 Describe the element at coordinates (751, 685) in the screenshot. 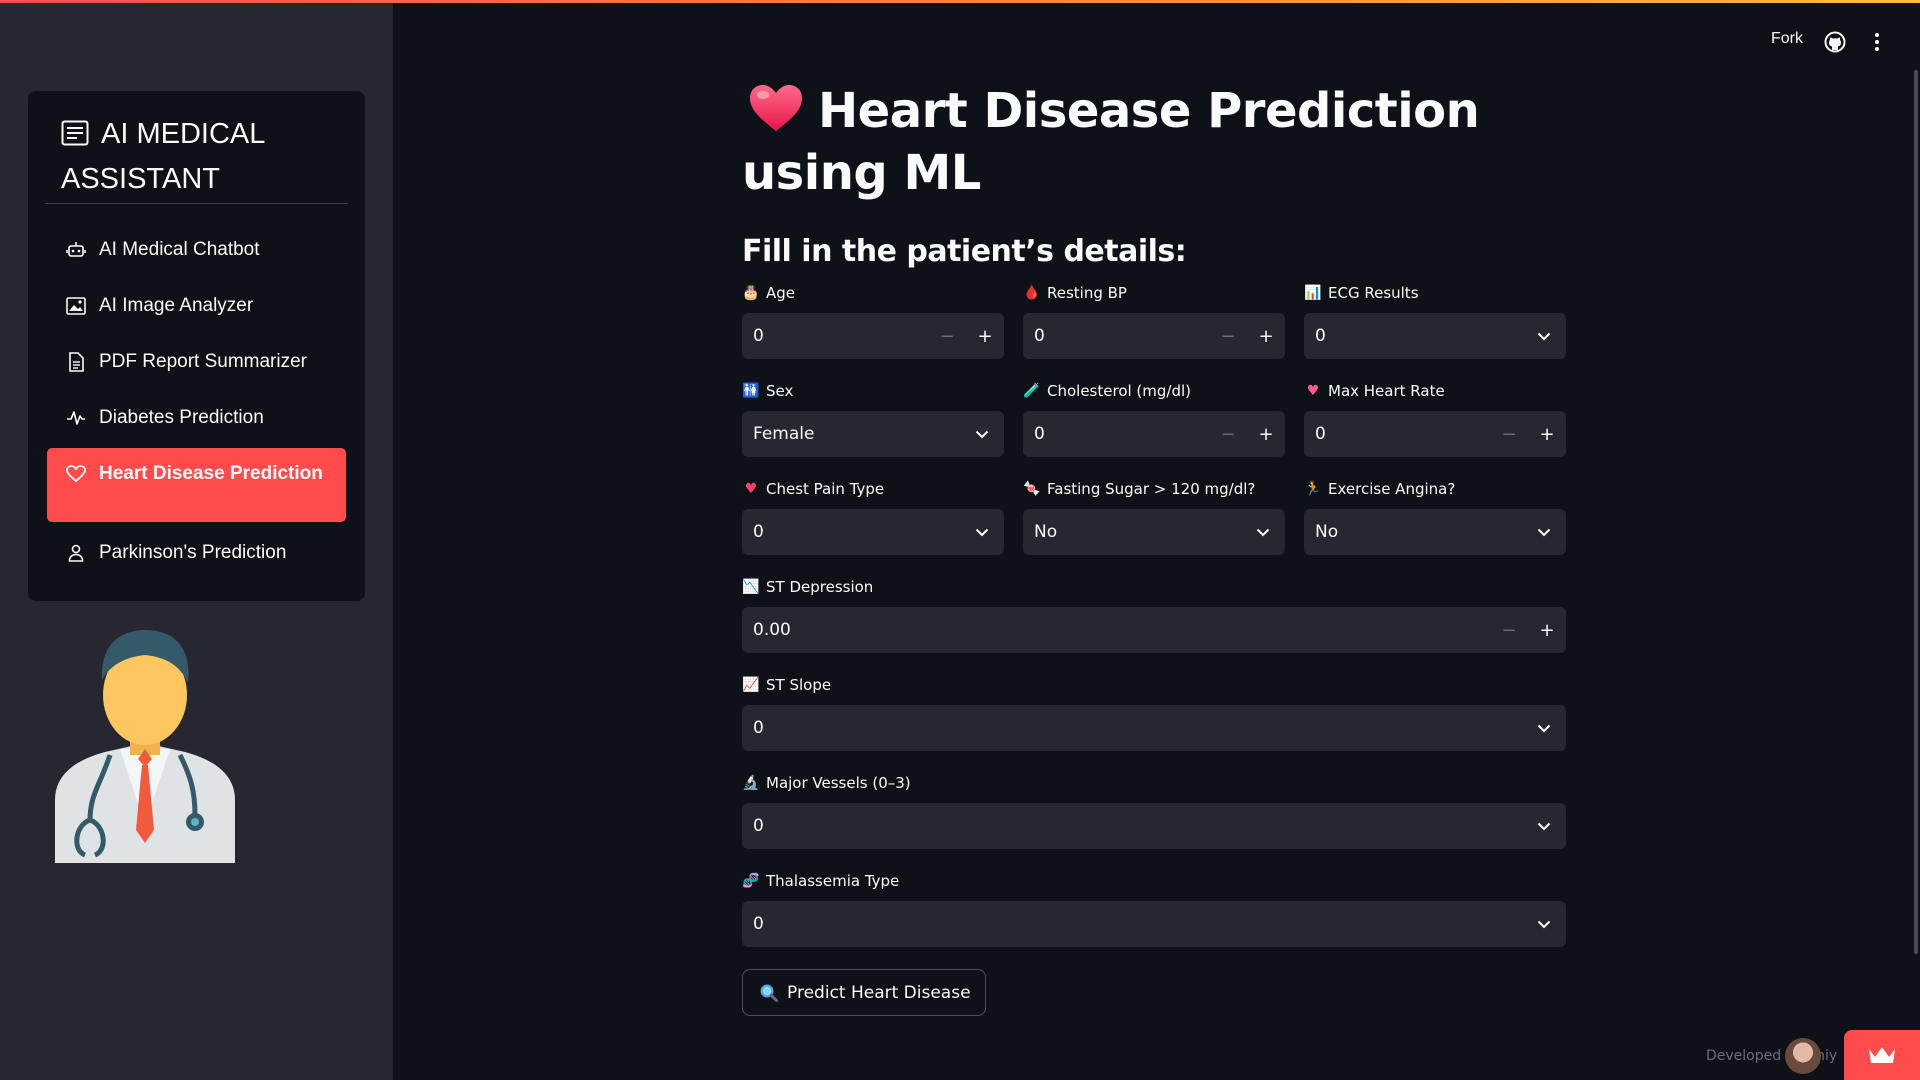

I see `chart-up-icon: 📈` at that location.